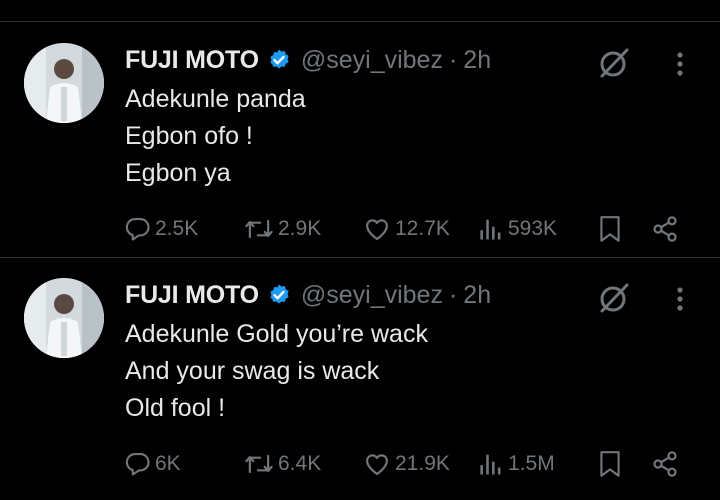 Image resolution: width=720 pixels, height=500 pixels. What do you see at coordinates (175, 408) in the screenshot?
I see `tweet-line: Old fool !` at bounding box center [175, 408].